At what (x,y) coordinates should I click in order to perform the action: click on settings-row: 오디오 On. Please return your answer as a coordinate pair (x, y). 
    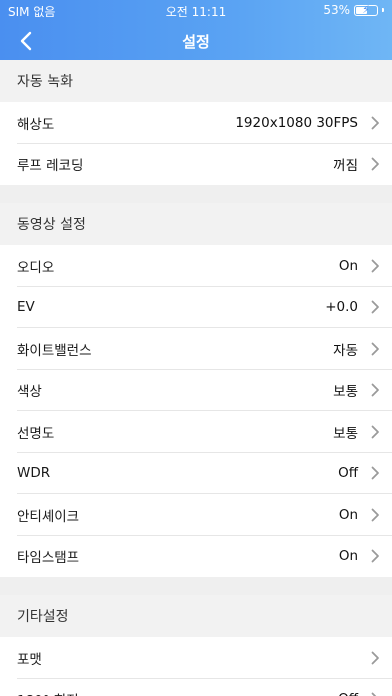
    Looking at the image, I should click on (196, 266).